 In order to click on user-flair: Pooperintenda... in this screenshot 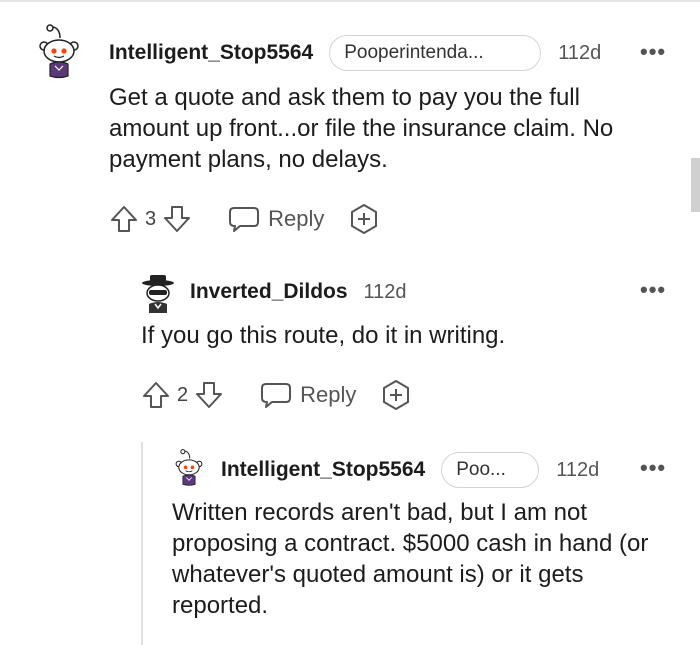, I will do `click(435, 53)`.